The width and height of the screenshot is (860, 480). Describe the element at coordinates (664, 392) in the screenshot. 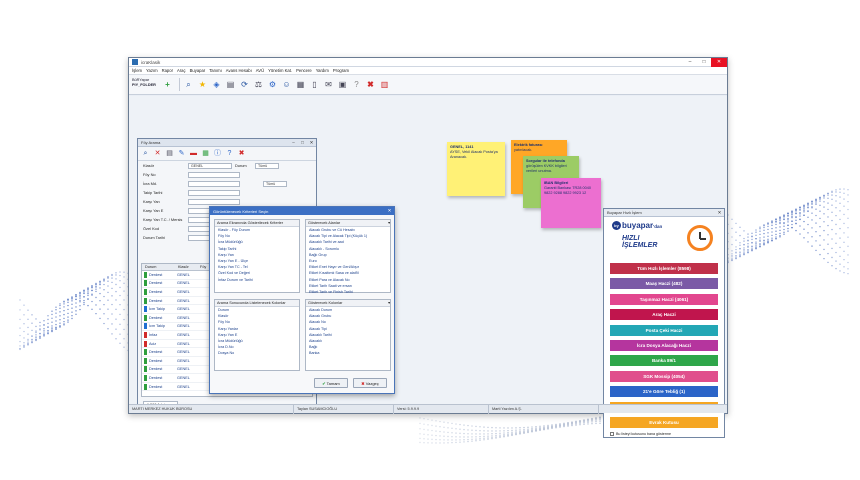

I see `quick-action-button: 21'e Göre Tebliğ (1)` at that location.